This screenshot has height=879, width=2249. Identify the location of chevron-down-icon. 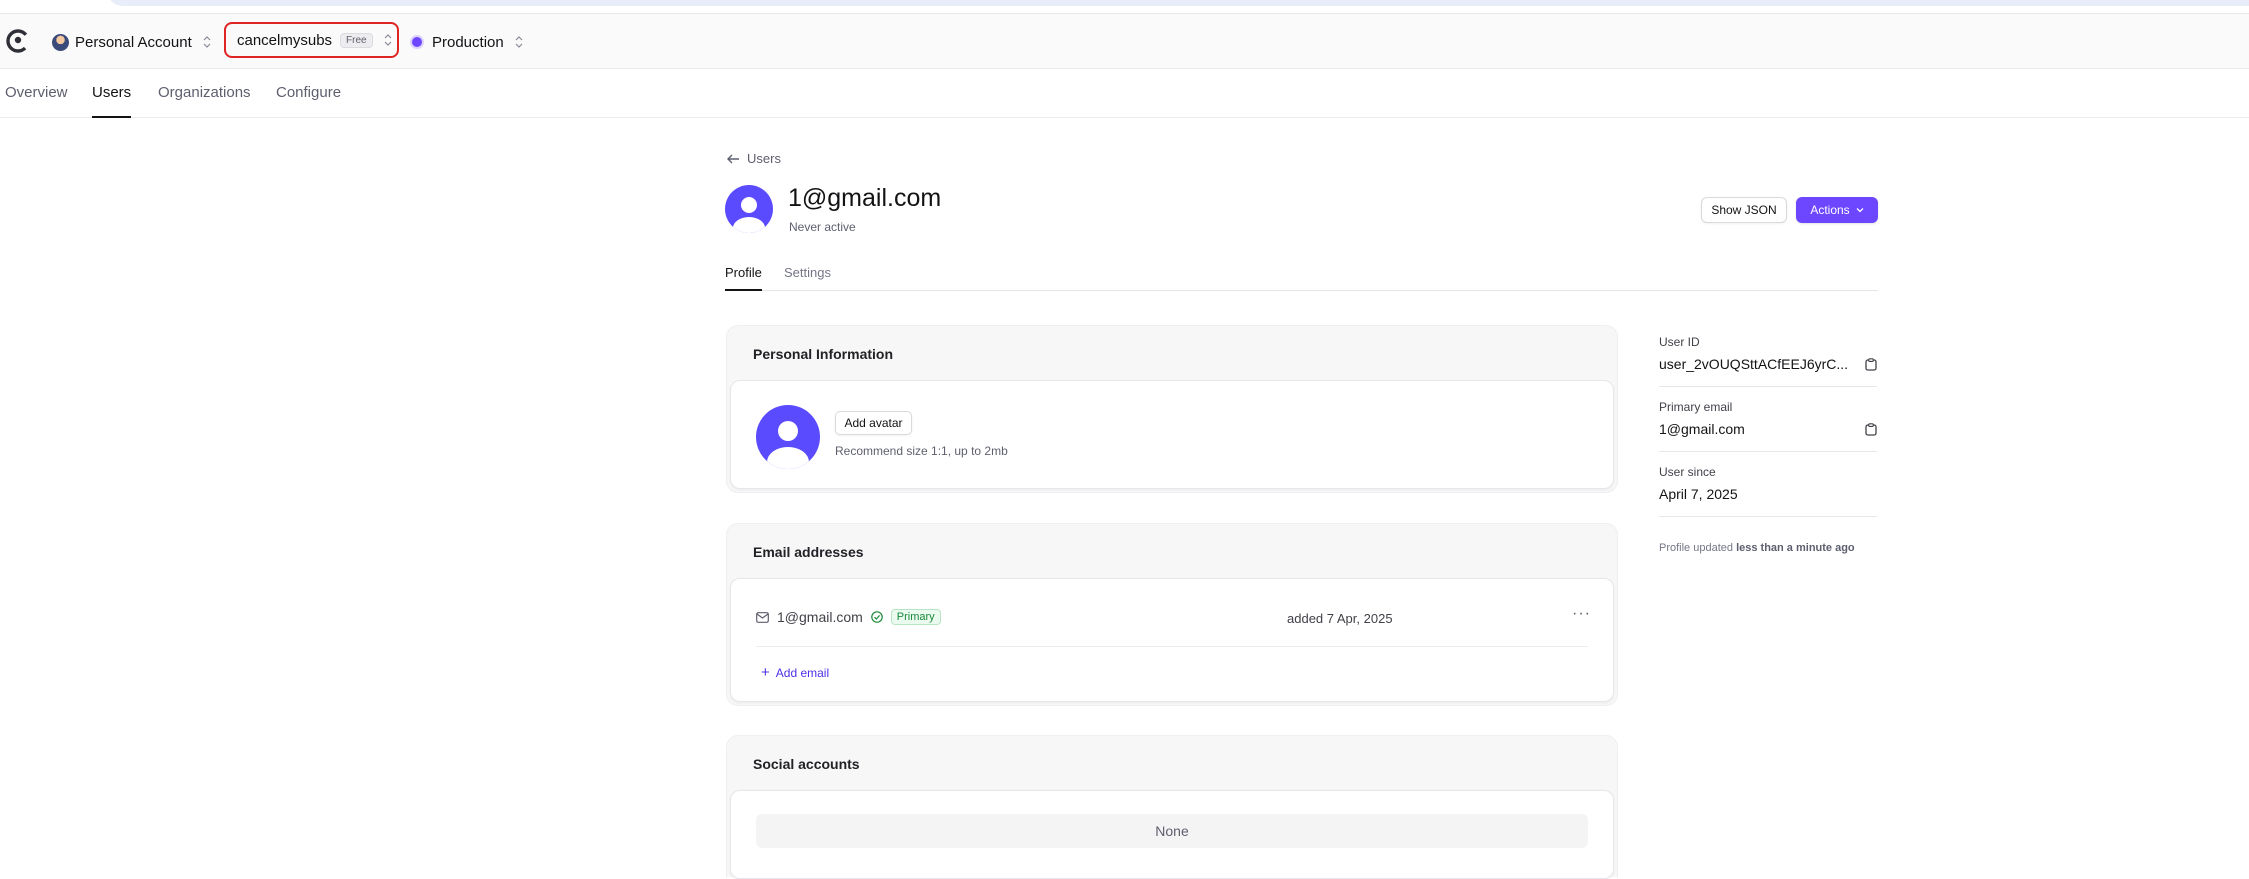
(1860, 210).